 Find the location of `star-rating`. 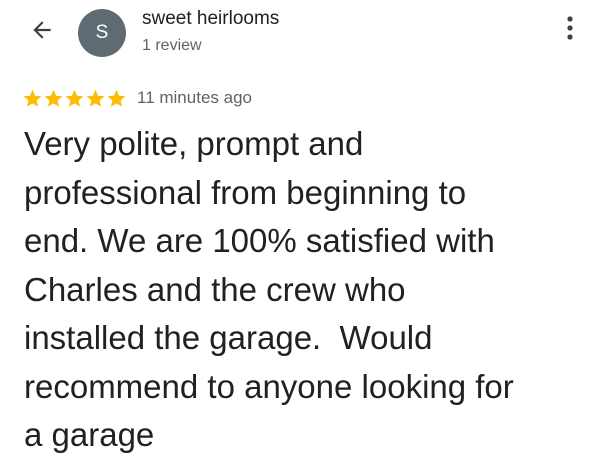

star-rating is located at coordinates (74, 98).